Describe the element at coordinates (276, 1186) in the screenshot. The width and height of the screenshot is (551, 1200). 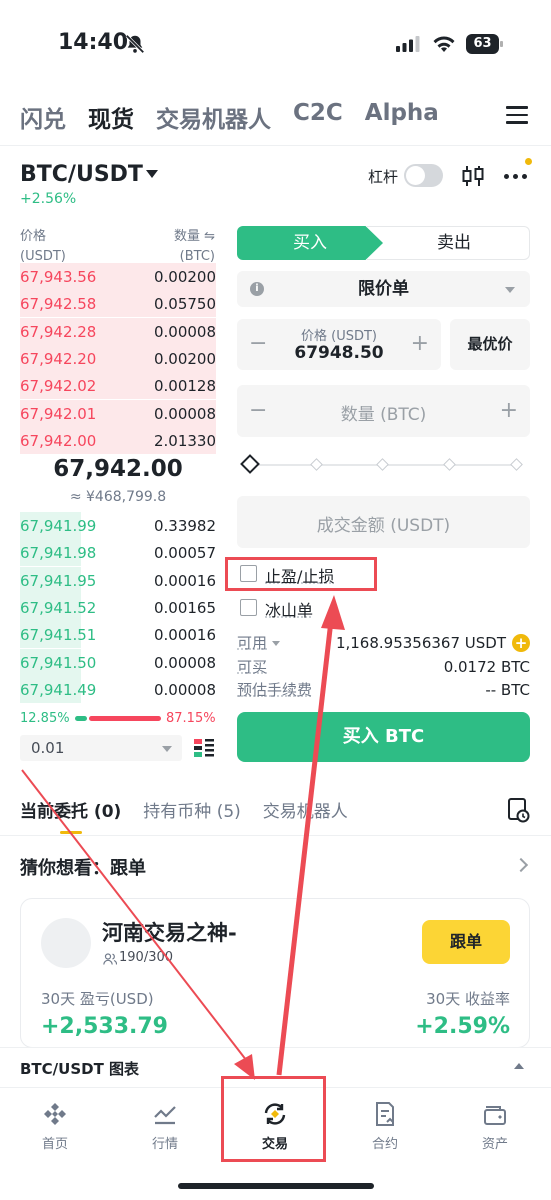
I see `home-indicator` at that location.